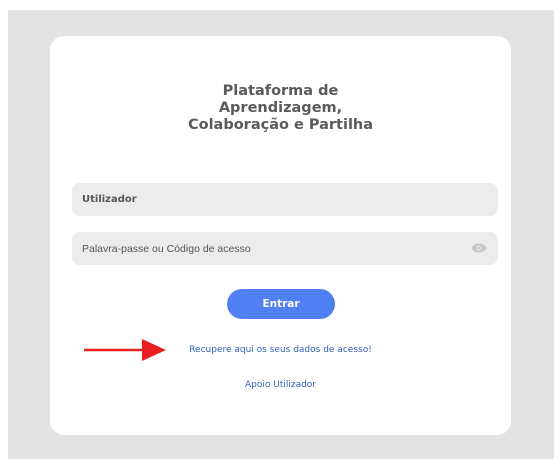  I want to click on eye-icon, so click(479, 248).